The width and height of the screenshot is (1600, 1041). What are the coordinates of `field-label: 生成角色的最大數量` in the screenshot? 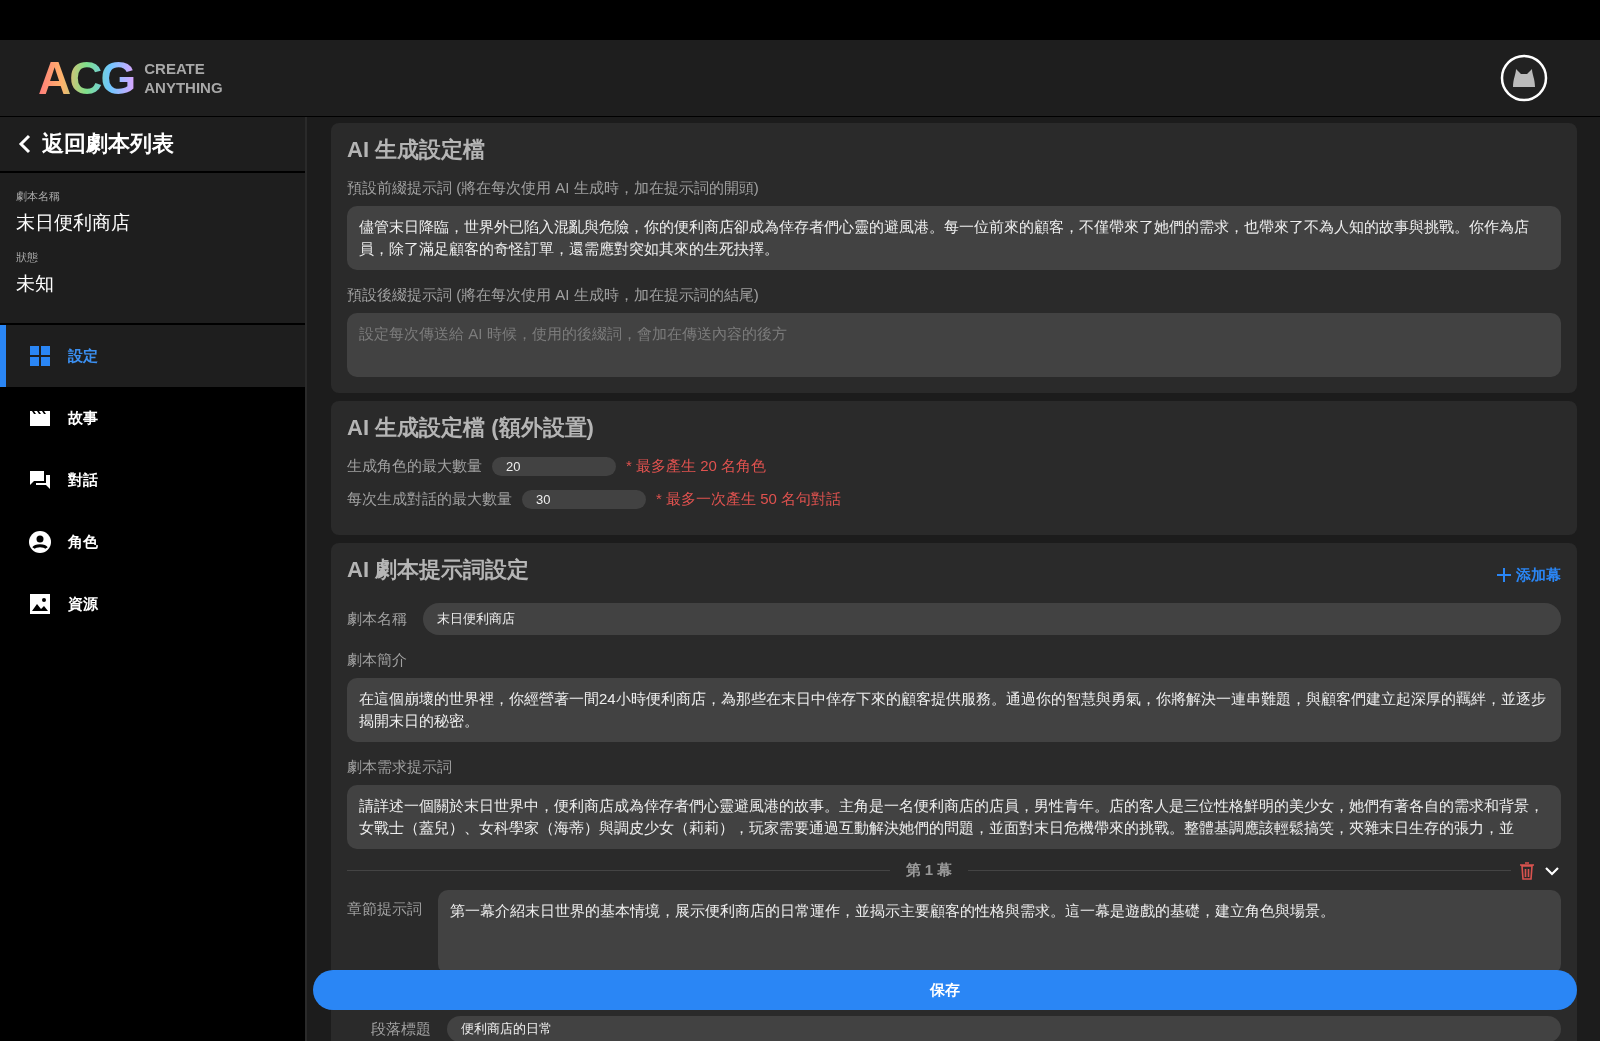 It's located at (414, 466).